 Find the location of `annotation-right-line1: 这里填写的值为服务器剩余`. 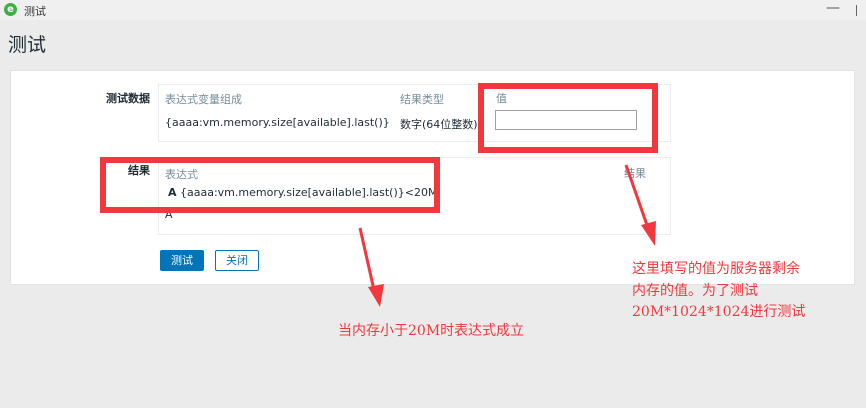

annotation-right-line1: 这里填写的值为服务器剩余 is located at coordinates (716, 269).